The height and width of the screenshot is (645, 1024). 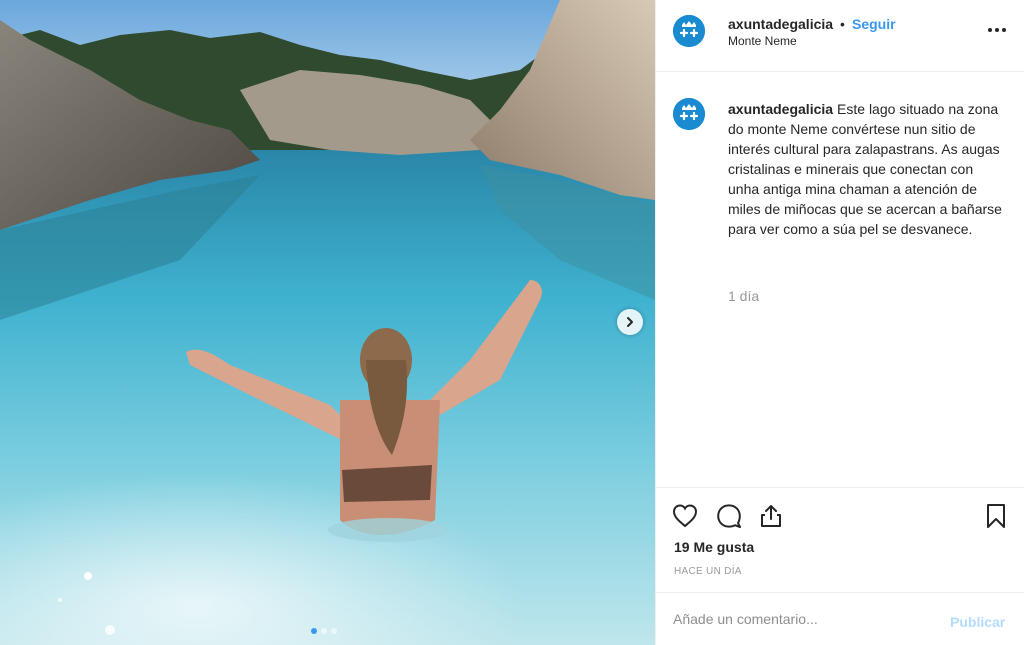 What do you see at coordinates (840, 36) in the screenshot?
I see `post-header: axuntadegalicia • Seguir Monte Neme` at bounding box center [840, 36].